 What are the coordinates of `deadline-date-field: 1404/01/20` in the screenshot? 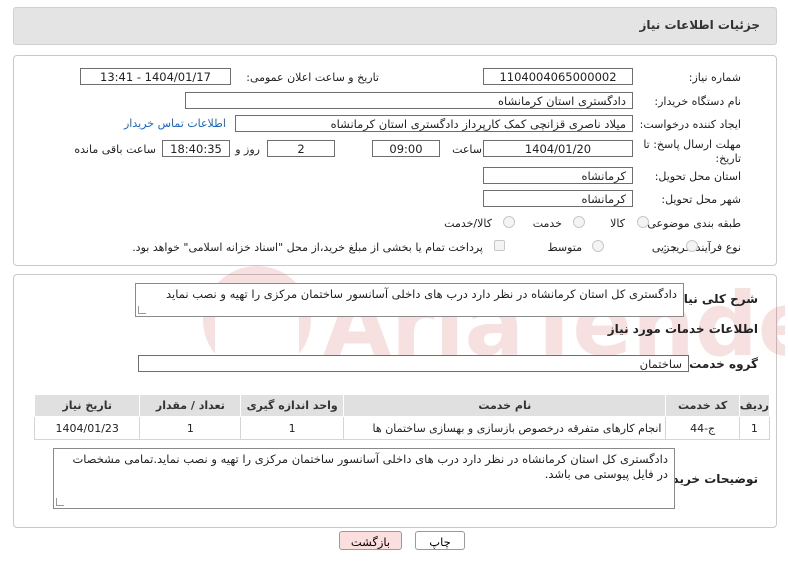 It's located at (558, 148).